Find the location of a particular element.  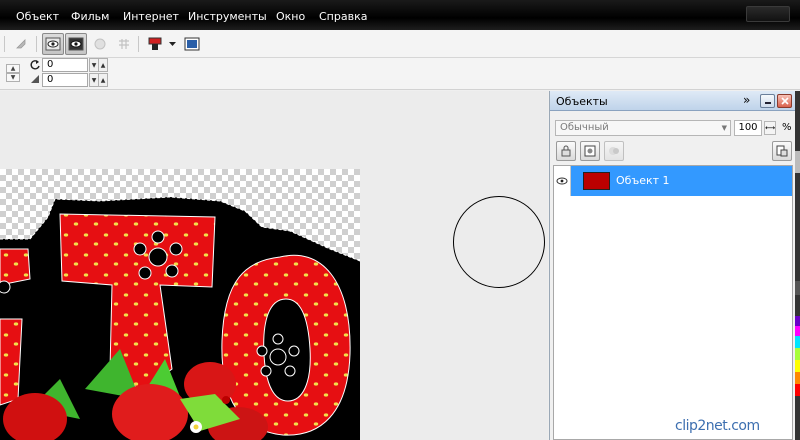

mask-icon is located at coordinates (614, 151).